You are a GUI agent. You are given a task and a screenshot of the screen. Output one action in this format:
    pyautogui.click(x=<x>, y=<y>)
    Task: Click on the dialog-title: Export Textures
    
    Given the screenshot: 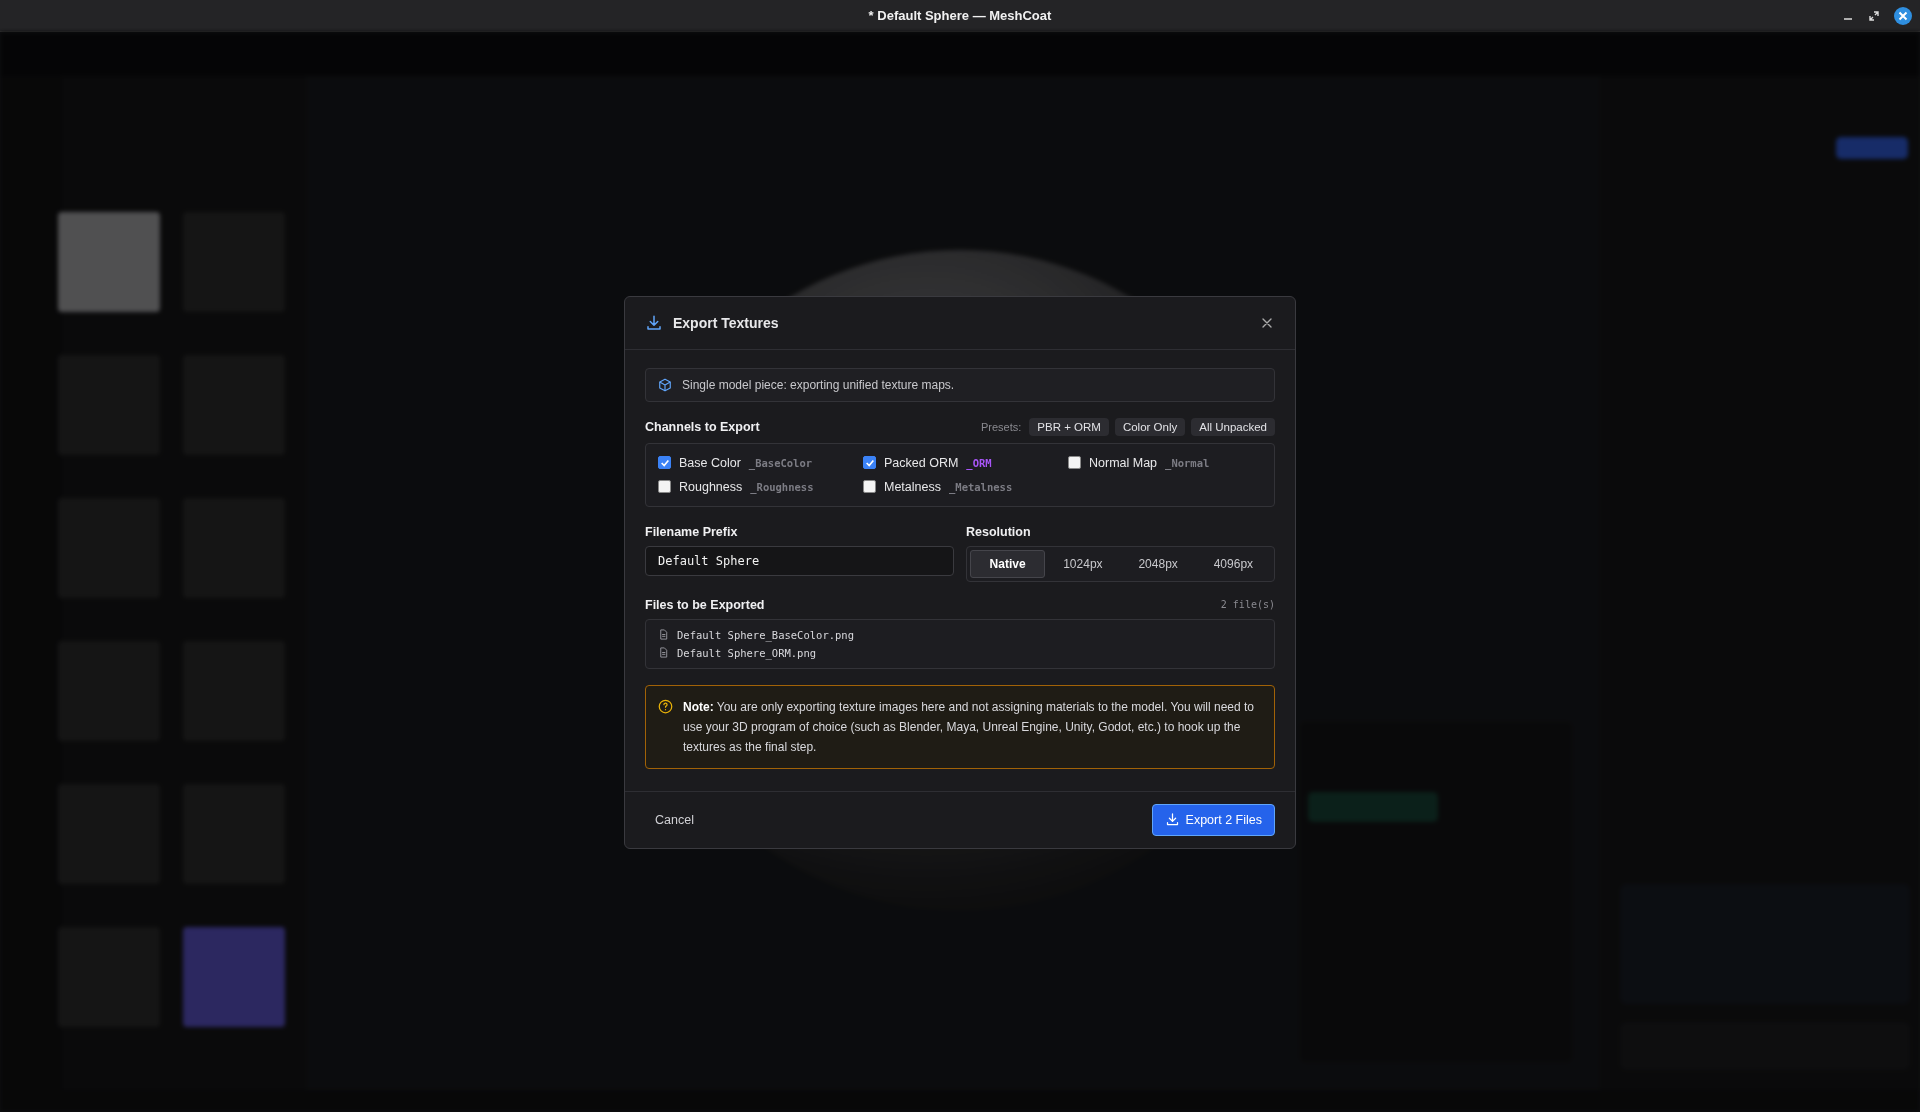 What is the action you would take?
    pyautogui.click(x=726, y=322)
    